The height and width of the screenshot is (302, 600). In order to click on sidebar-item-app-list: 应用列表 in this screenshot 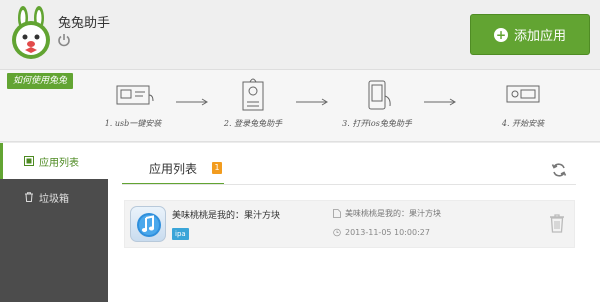, I will do `click(54, 161)`.